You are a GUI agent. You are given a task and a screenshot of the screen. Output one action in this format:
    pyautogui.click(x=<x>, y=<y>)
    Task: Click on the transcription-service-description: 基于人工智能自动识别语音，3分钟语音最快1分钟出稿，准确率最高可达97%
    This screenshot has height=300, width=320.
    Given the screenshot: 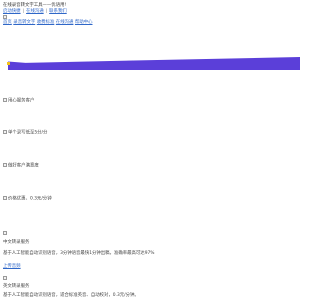 What is the action you would take?
    pyautogui.click(x=79, y=253)
    